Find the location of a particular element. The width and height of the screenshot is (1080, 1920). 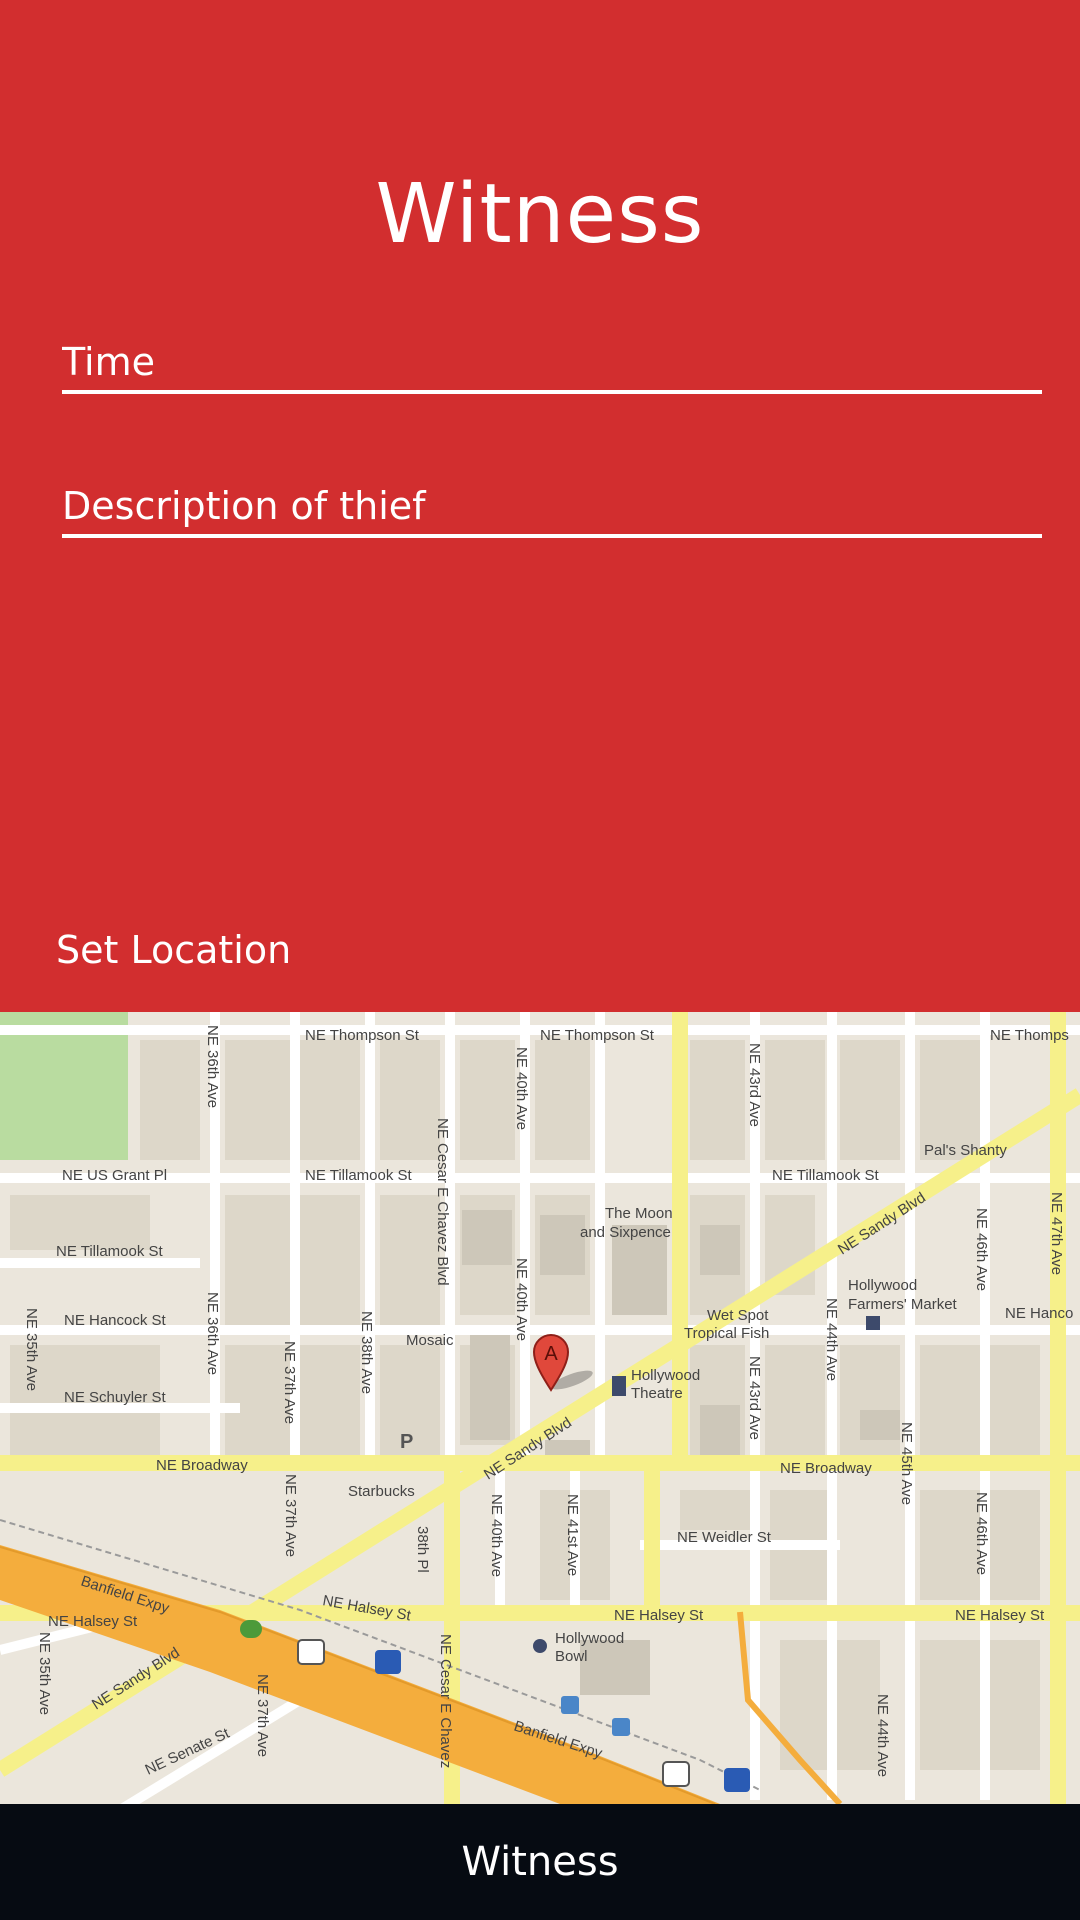

place-label: Theatre is located at coordinates (657, 1393).